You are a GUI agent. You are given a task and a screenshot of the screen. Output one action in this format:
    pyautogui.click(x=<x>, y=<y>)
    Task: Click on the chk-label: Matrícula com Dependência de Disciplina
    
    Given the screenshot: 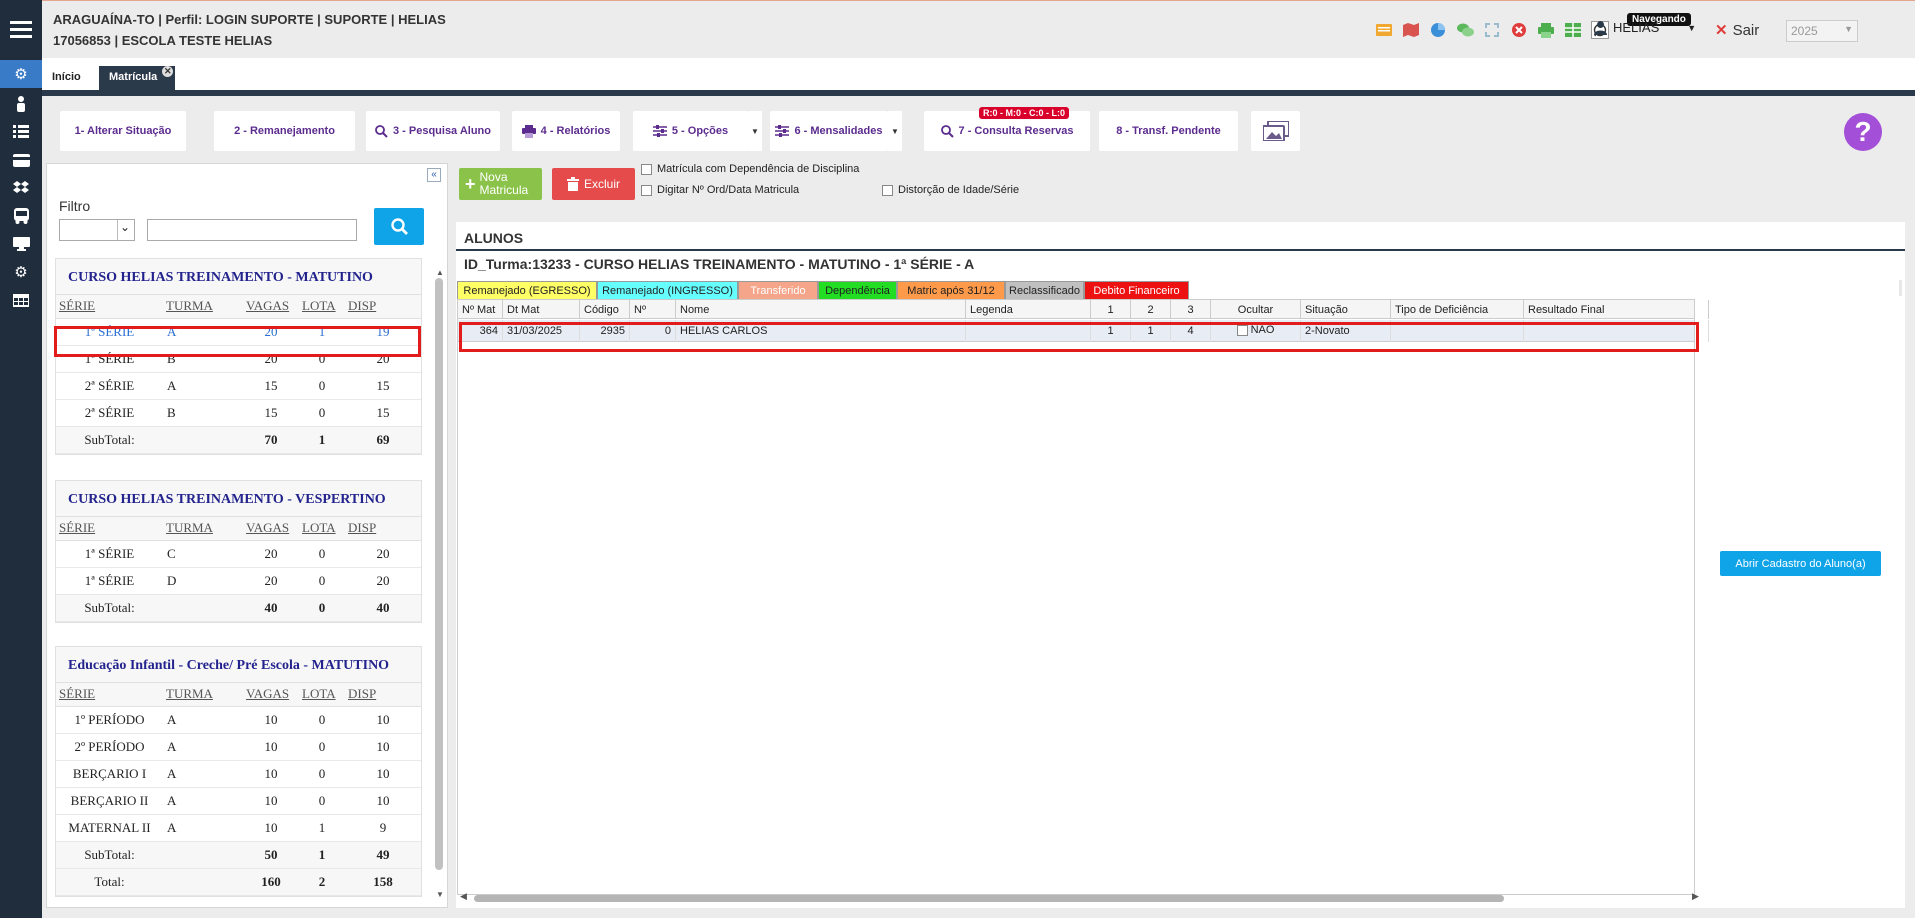 What is the action you would take?
    pyautogui.click(x=758, y=169)
    